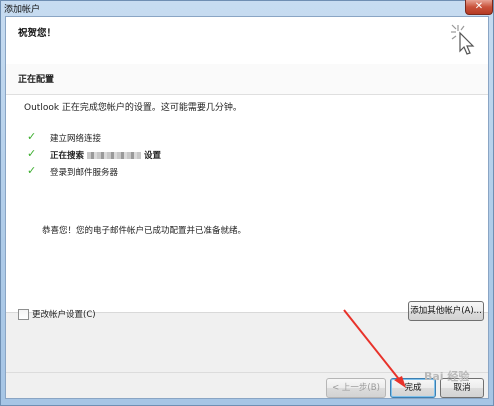 The height and width of the screenshot is (406, 494). What do you see at coordinates (133, 108) in the screenshot?
I see `intro-text: Outlook 正在完成您帐户的设置。这可能需要几分钟。` at bounding box center [133, 108].